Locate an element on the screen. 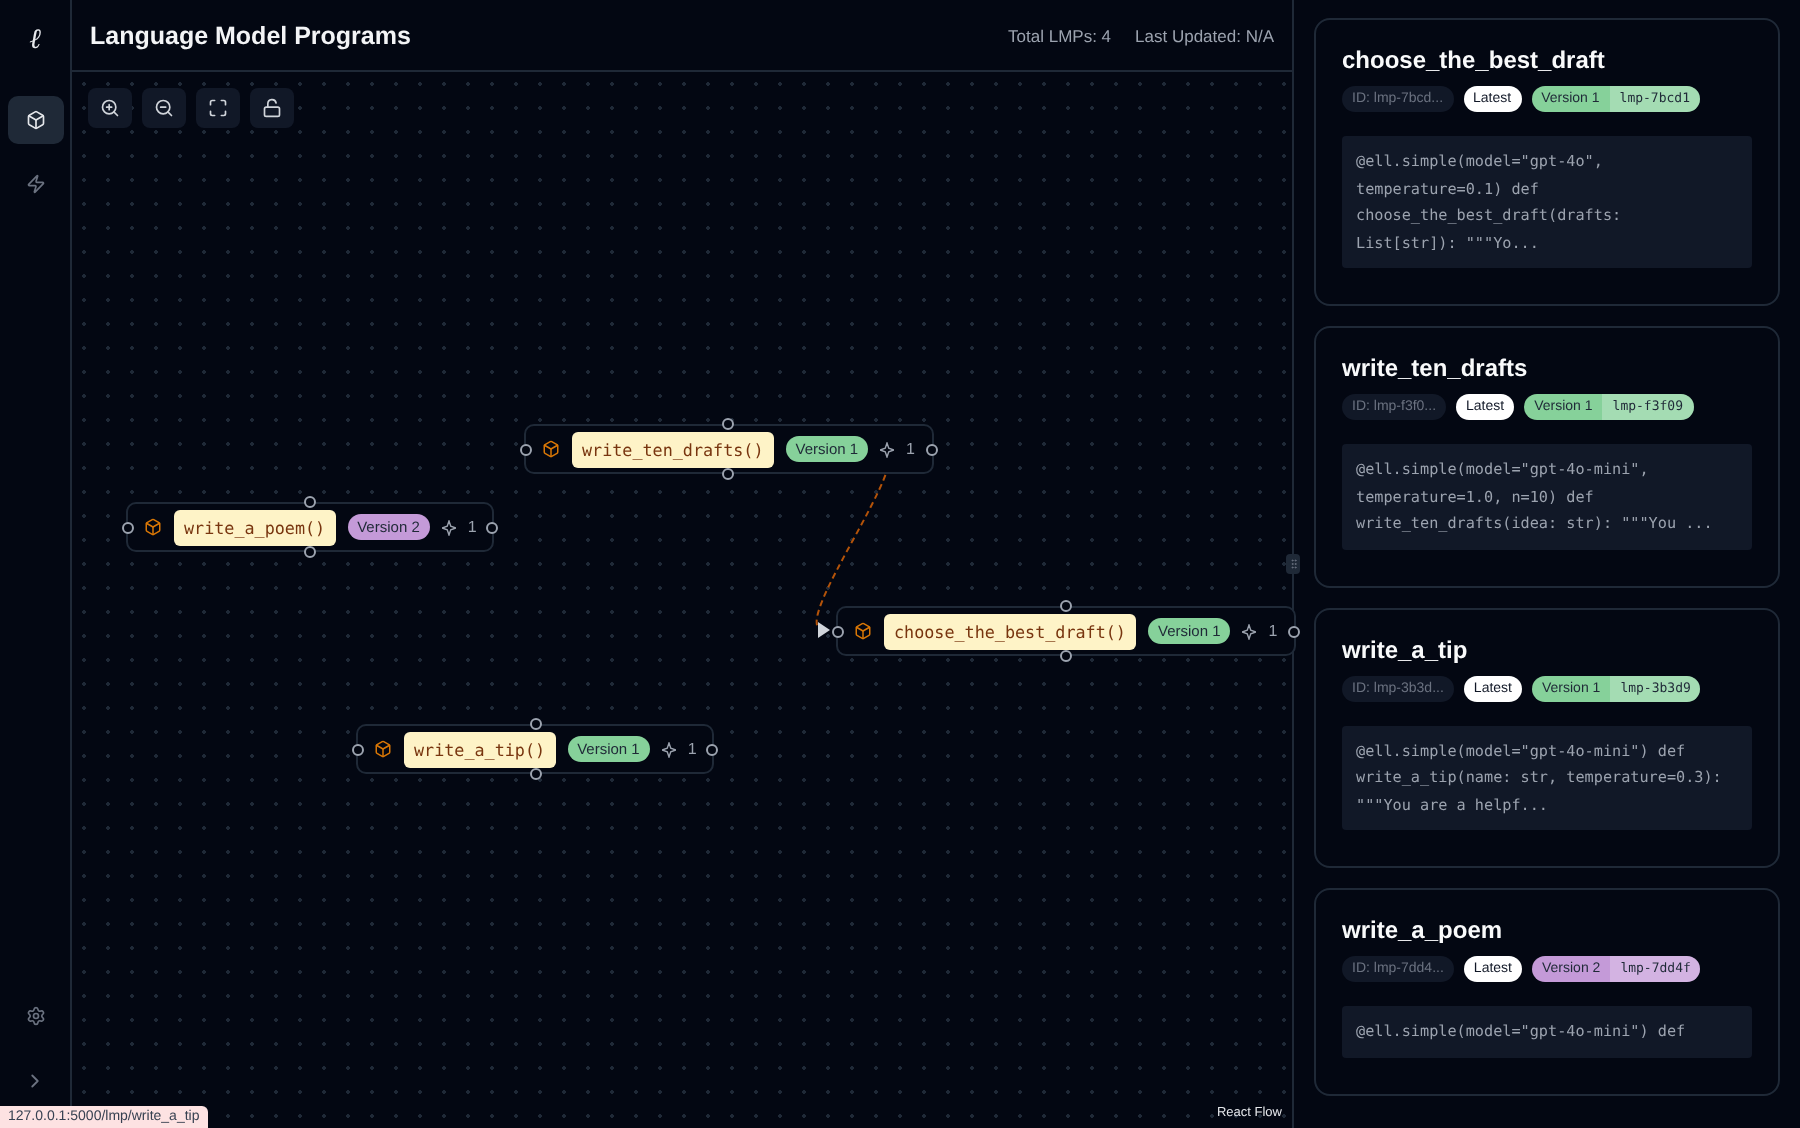  bolt-icon is located at coordinates (35, 184).